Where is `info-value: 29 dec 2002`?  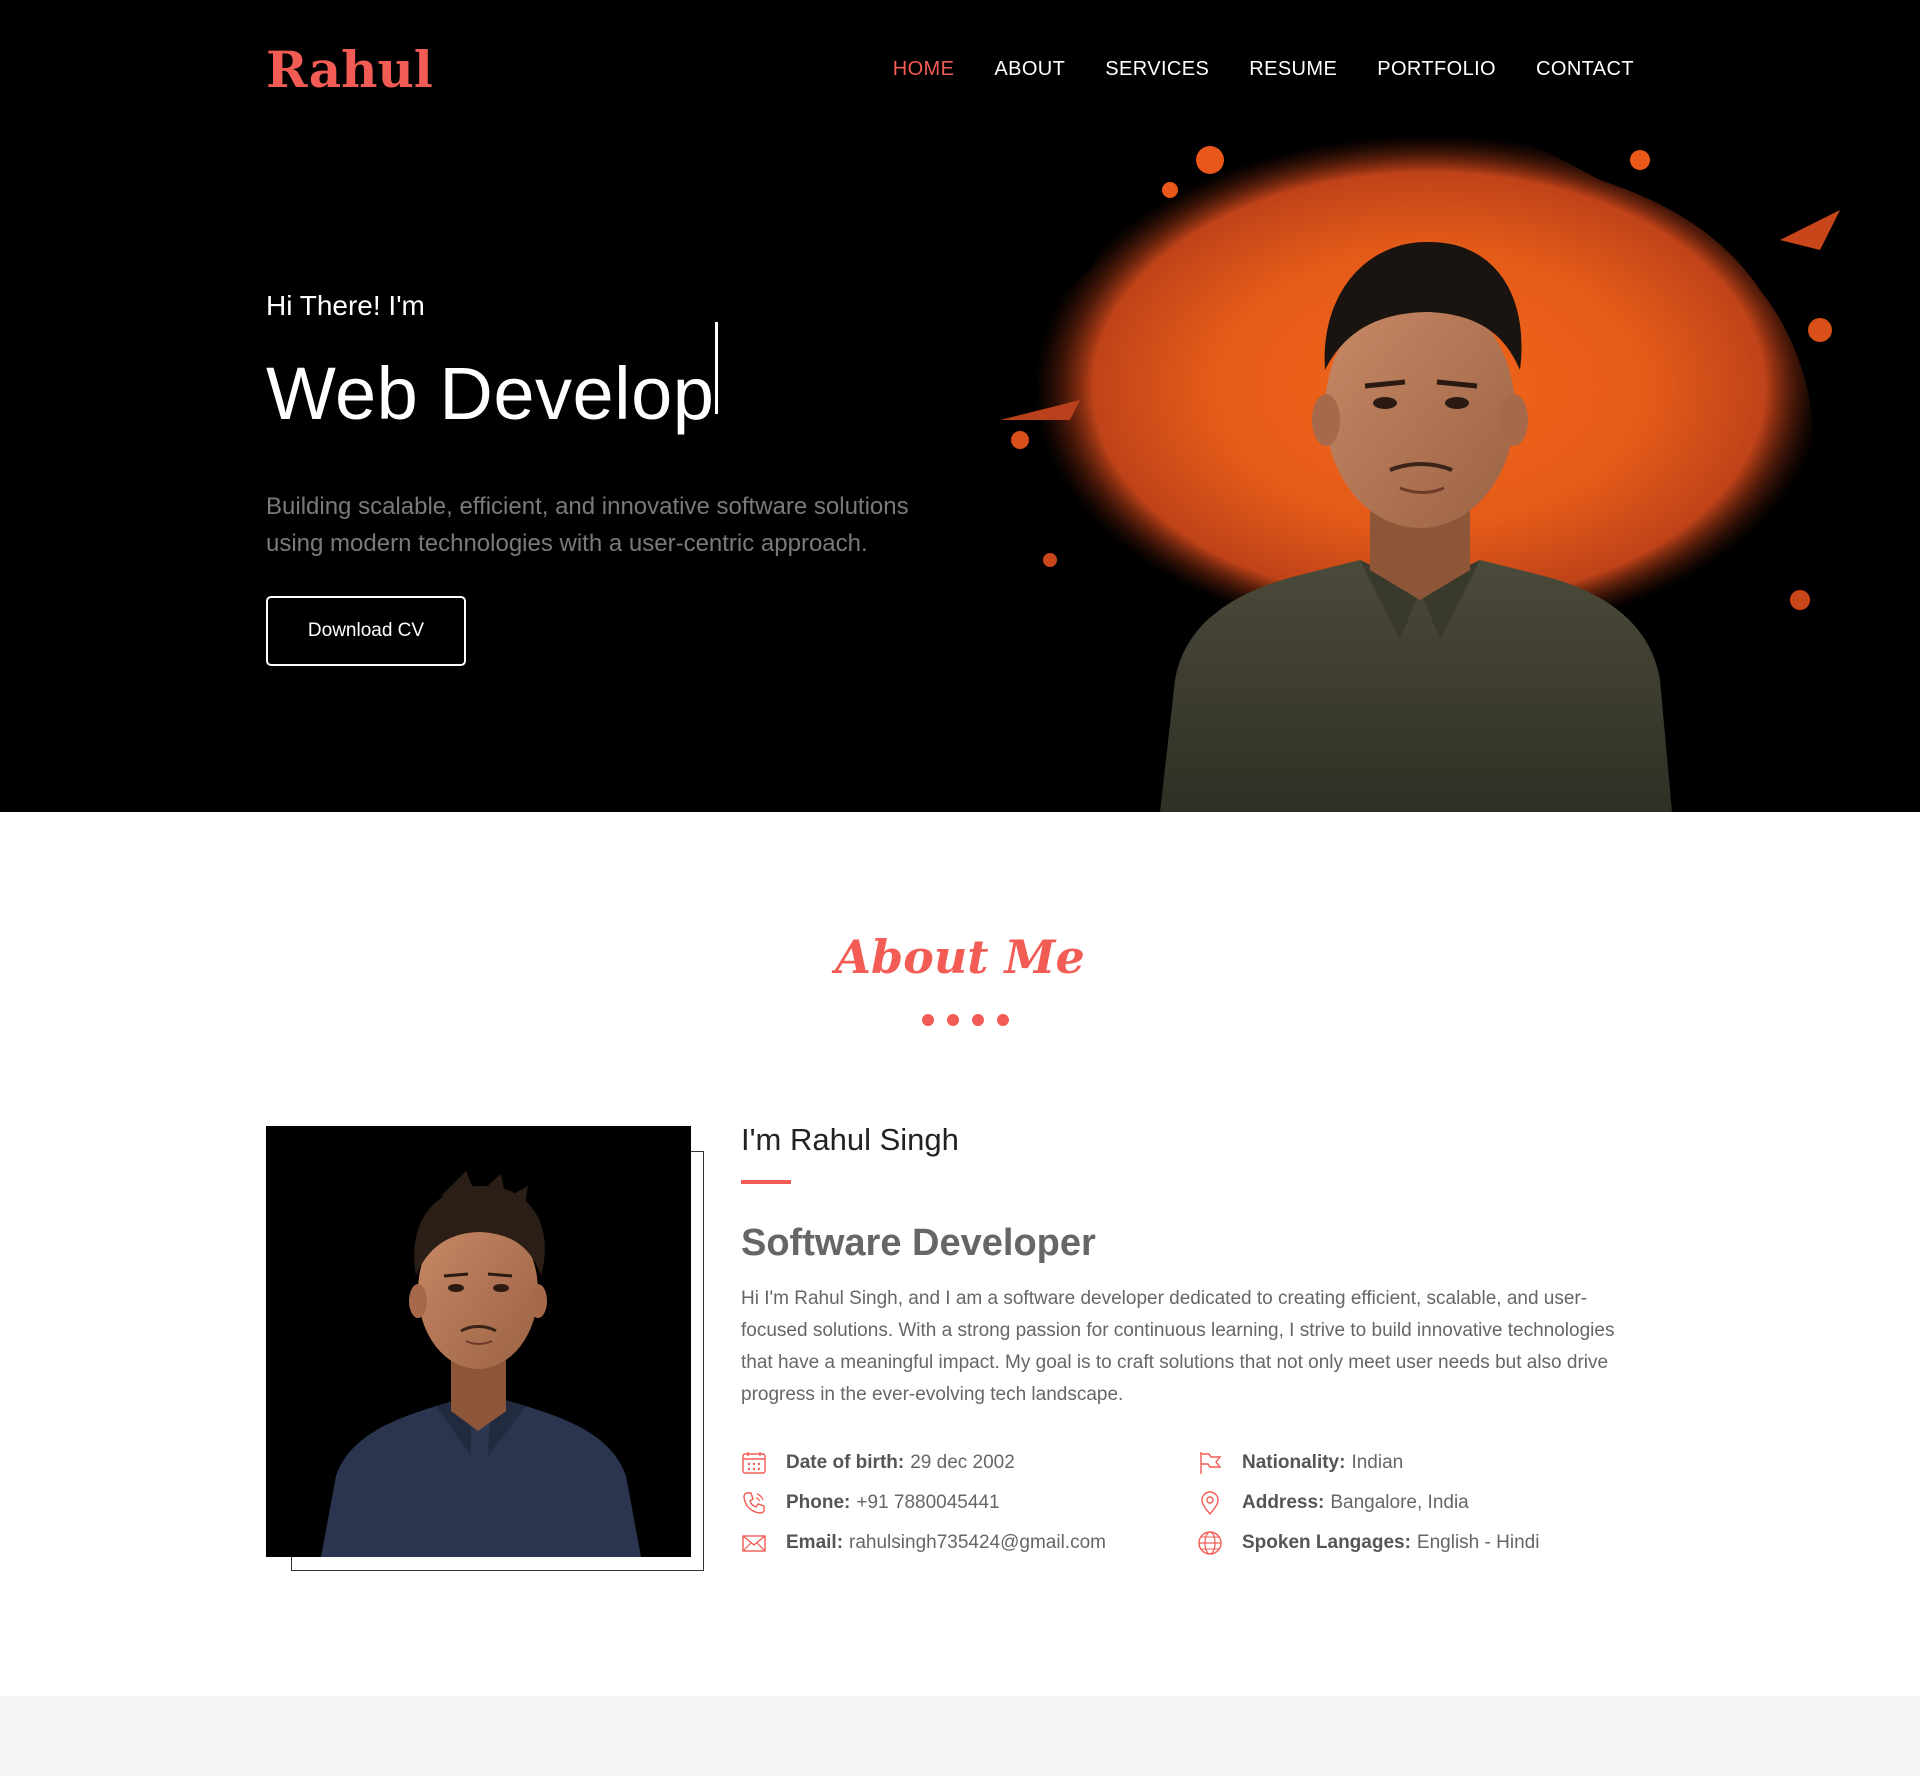 info-value: 29 dec 2002 is located at coordinates (962, 1462).